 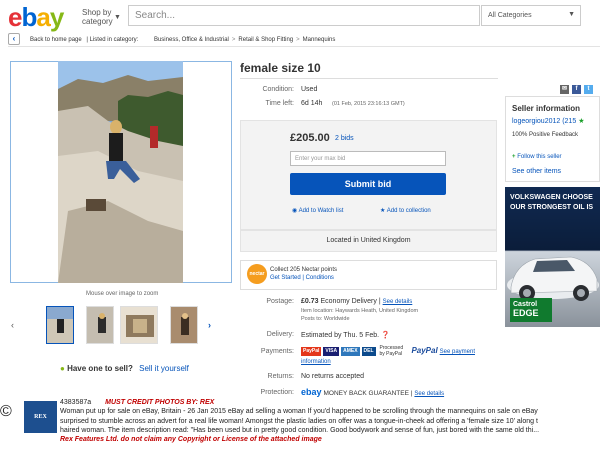 What do you see at coordinates (122, 294) in the screenshot?
I see `zoom-hint: Mouse over image to zoom` at bounding box center [122, 294].